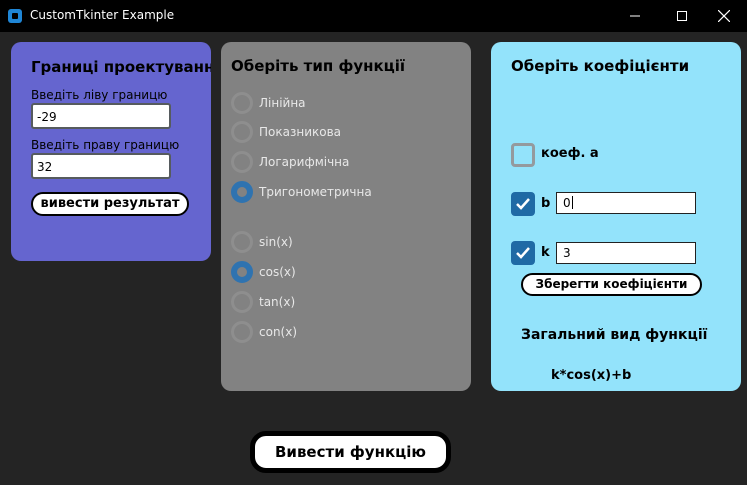 This screenshot has width=747, height=485. What do you see at coordinates (278, 332) in the screenshot?
I see `radio-label: con(x)` at bounding box center [278, 332].